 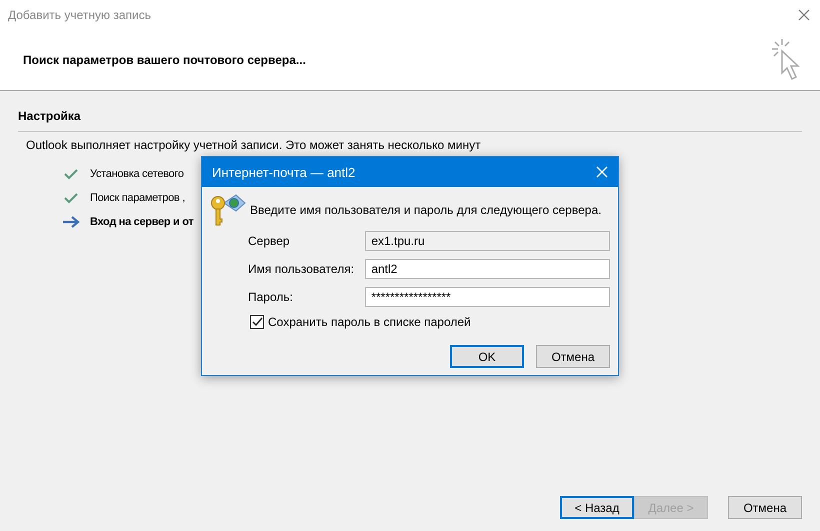 I want to click on wizard-button: Отмена, so click(x=765, y=507).